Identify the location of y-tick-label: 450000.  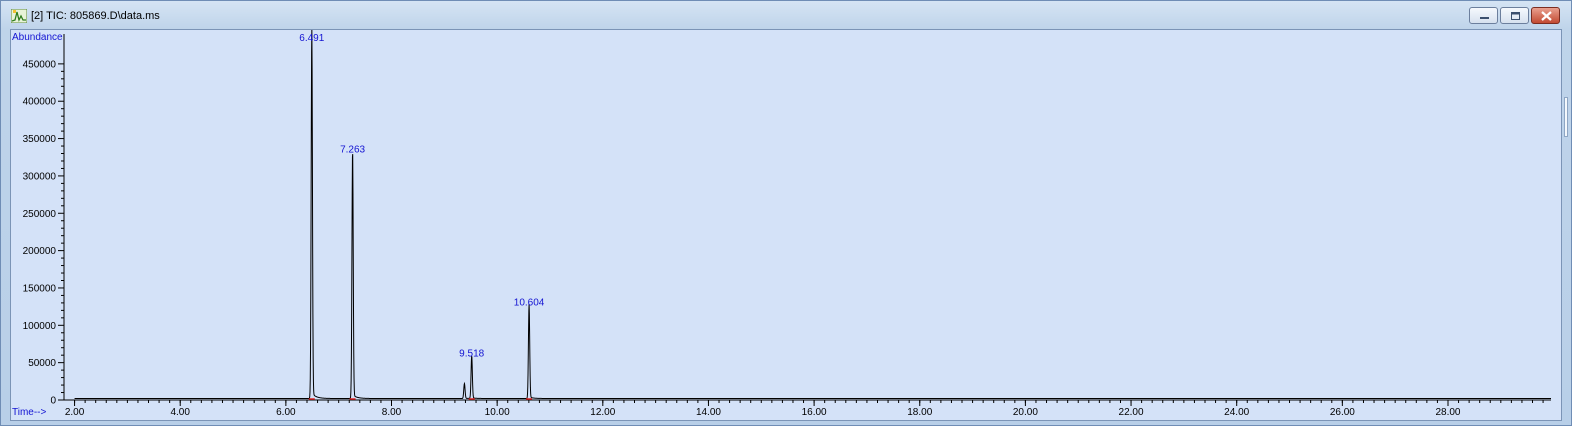
(40, 64).